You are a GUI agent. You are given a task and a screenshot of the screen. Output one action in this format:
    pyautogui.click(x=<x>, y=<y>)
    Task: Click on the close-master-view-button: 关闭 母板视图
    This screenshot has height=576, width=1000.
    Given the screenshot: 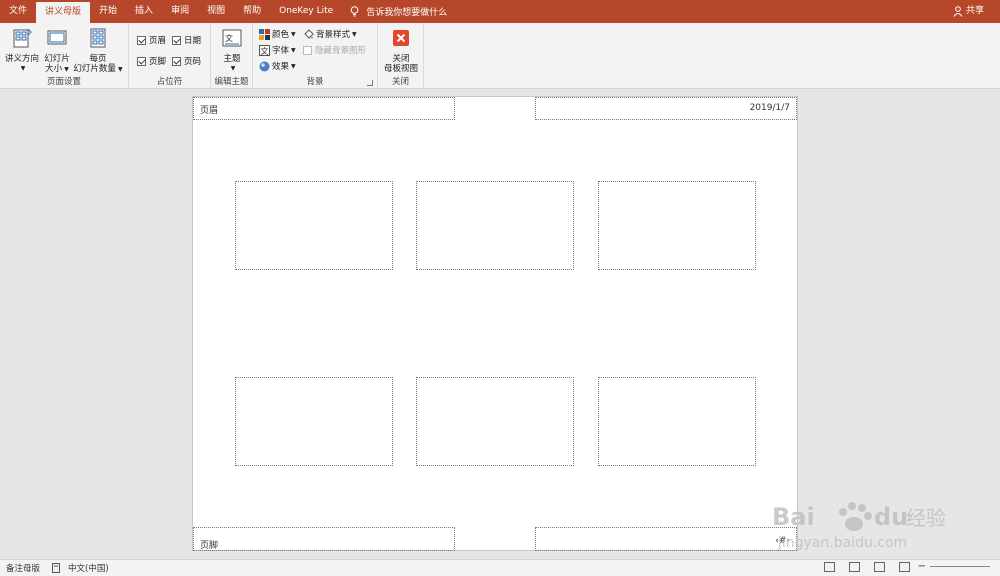 What is the action you would take?
    pyautogui.click(x=401, y=50)
    